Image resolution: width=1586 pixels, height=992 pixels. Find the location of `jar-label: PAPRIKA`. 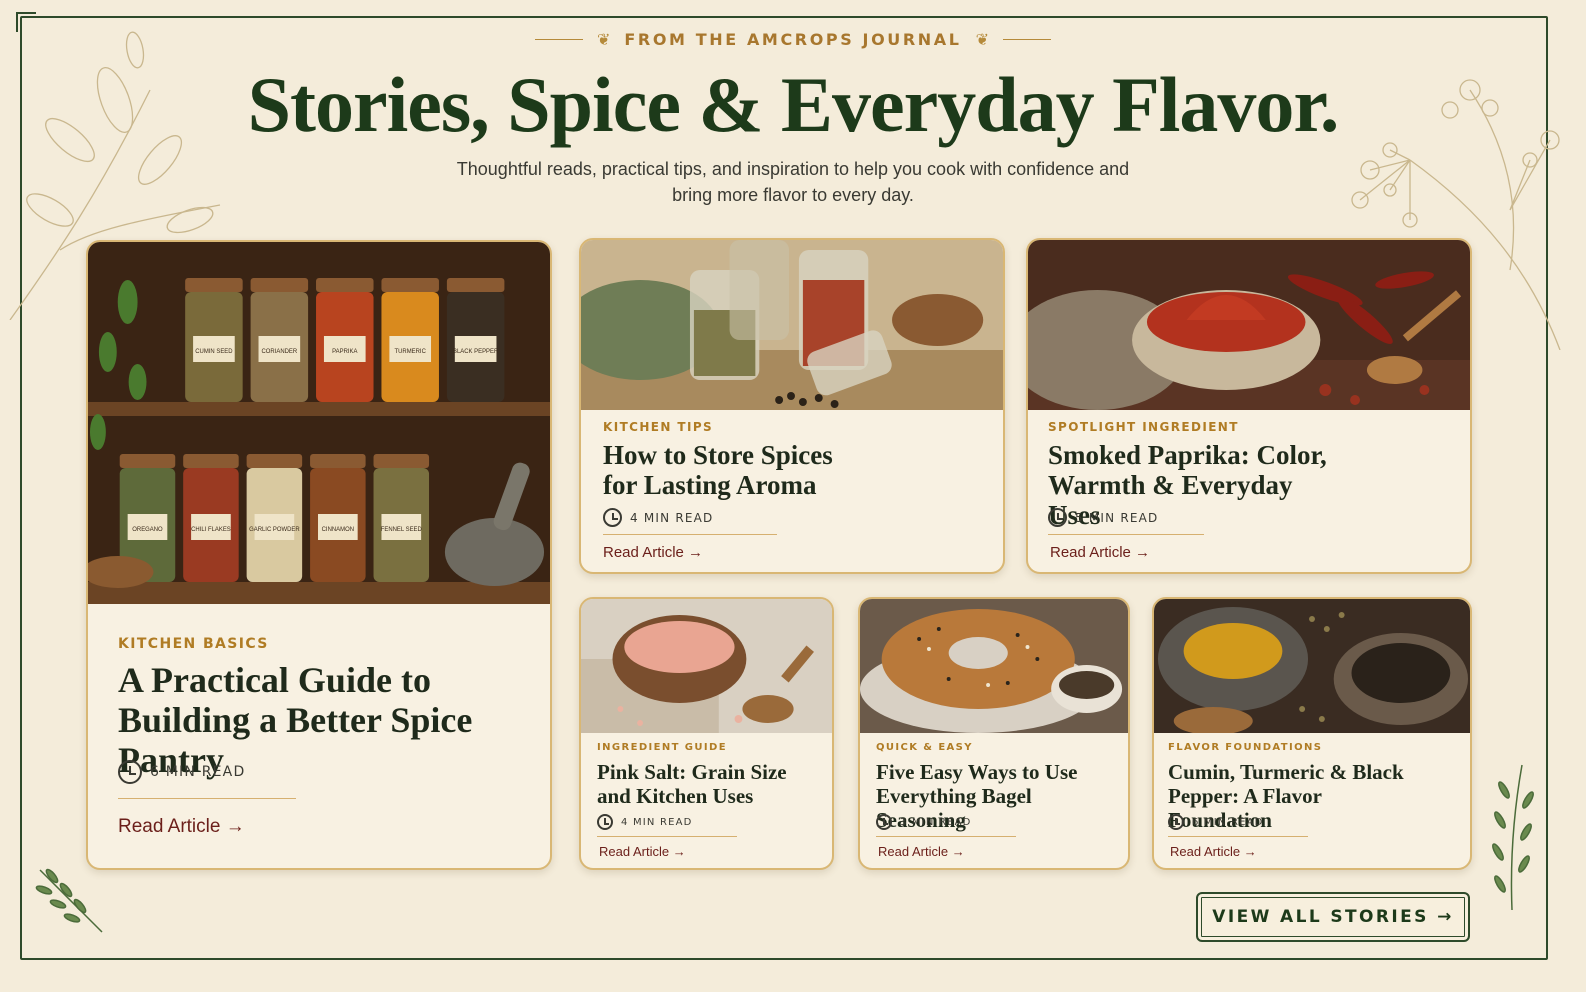

jar-label: PAPRIKA is located at coordinates (344, 352).